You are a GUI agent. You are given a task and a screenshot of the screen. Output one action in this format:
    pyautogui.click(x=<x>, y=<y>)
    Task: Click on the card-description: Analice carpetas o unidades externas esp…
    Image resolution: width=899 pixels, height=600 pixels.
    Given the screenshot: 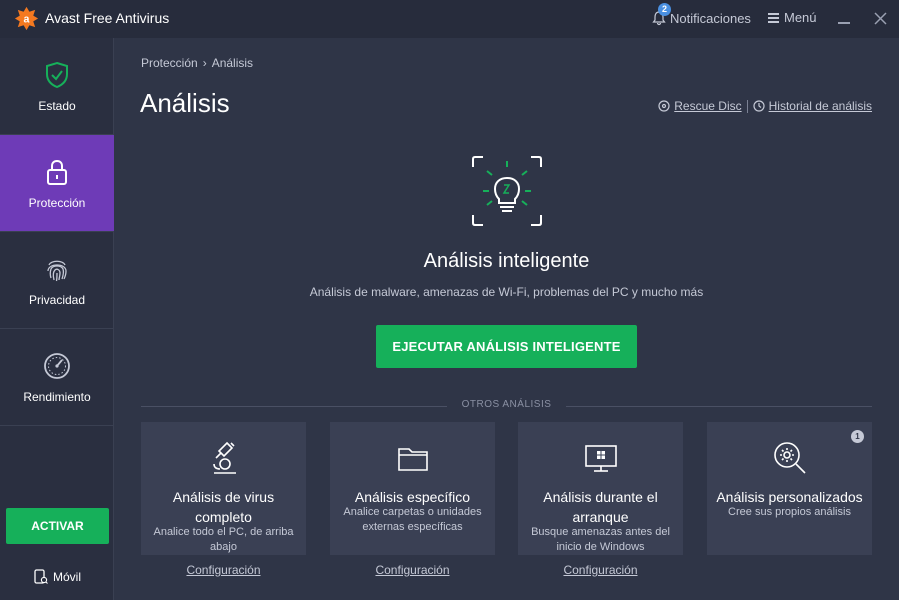 What is the action you would take?
    pyautogui.click(x=412, y=519)
    